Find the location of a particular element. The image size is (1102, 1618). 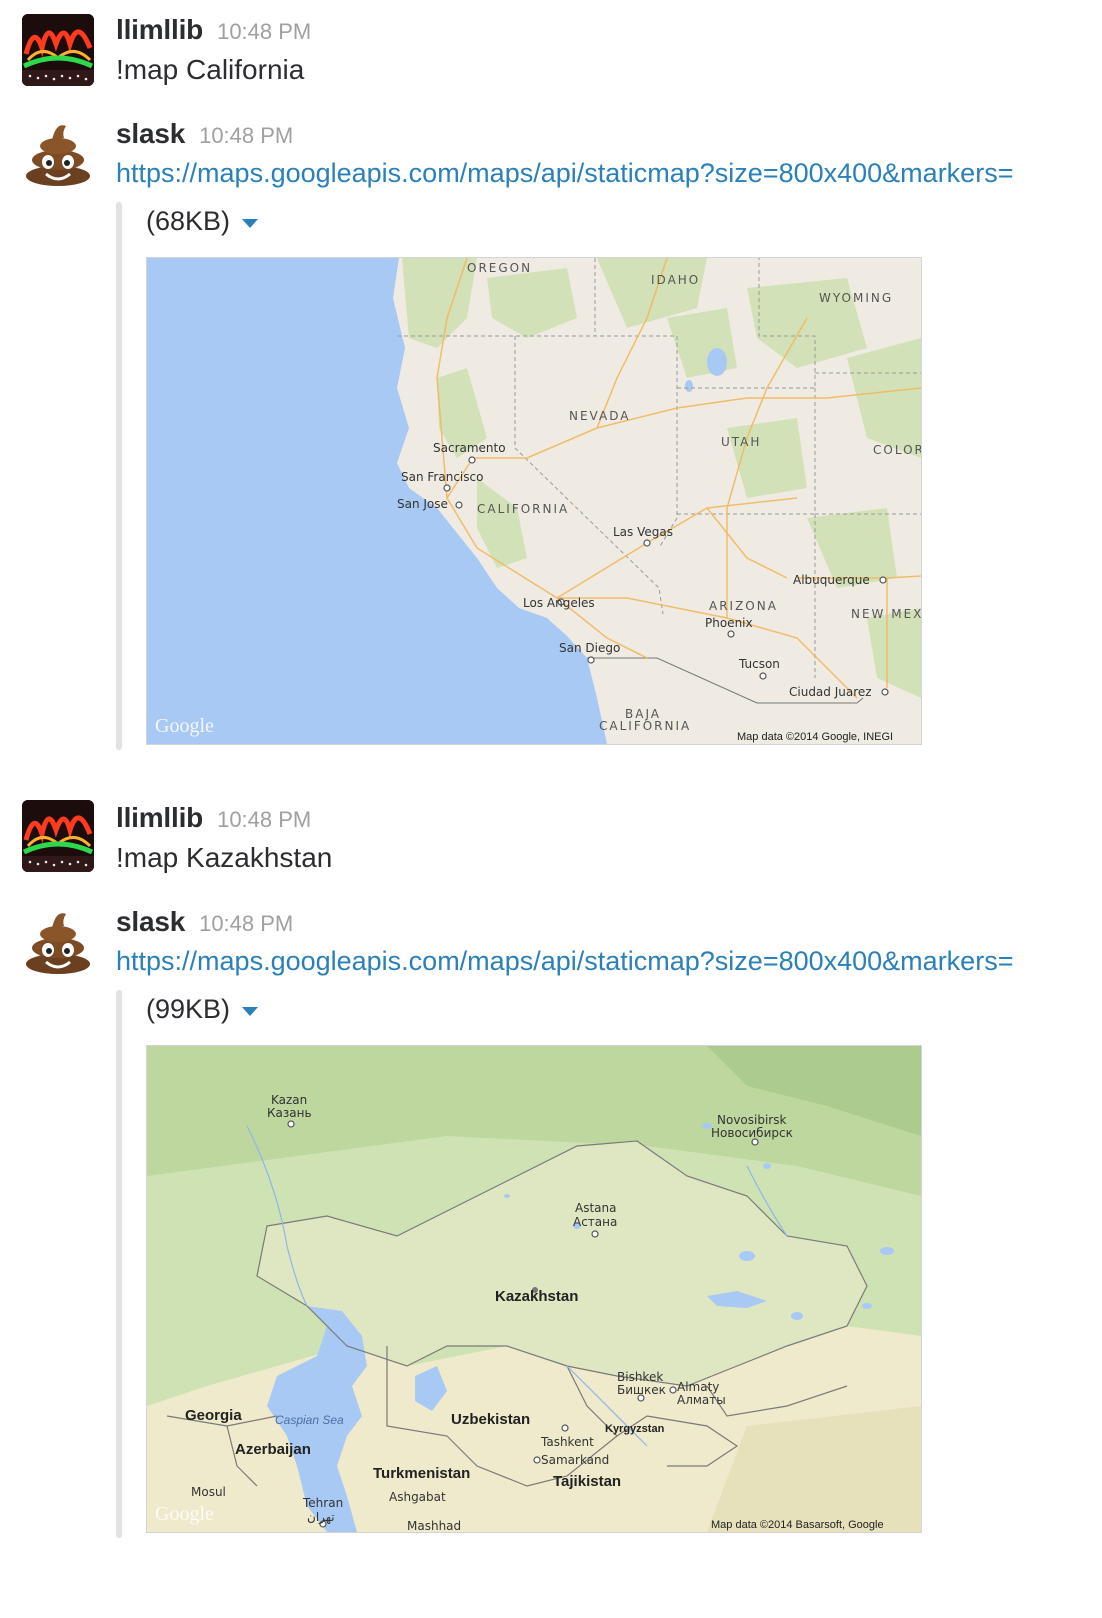

map-label: Albuquerque is located at coordinates (831, 580).